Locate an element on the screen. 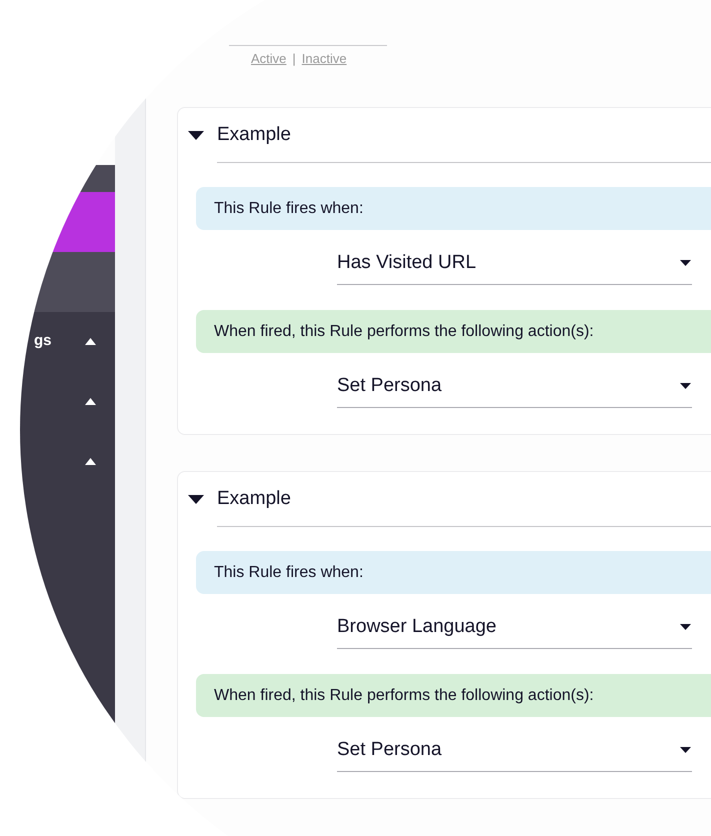 The image size is (711, 836). trigger-dropdown: Browser Language is located at coordinates (514, 627).